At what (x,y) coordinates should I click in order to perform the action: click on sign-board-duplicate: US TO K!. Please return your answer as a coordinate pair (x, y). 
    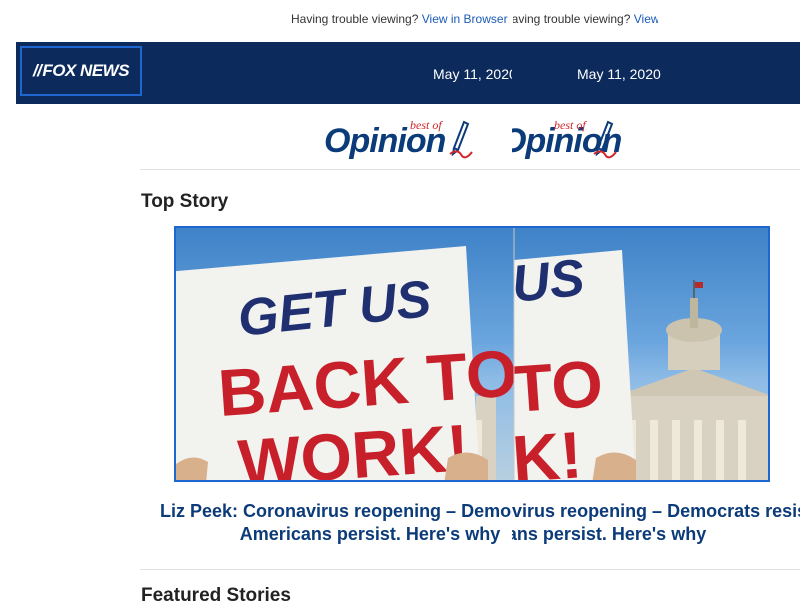
    Looking at the image, I should click on (572, 365).